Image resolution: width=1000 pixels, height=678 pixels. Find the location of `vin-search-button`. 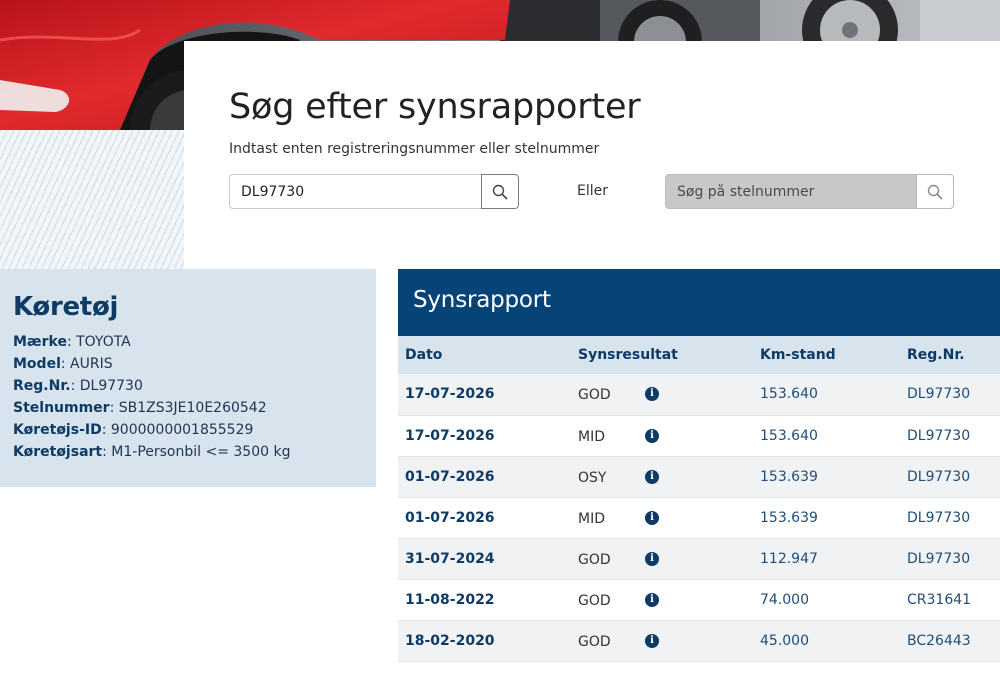

vin-search-button is located at coordinates (935, 191).